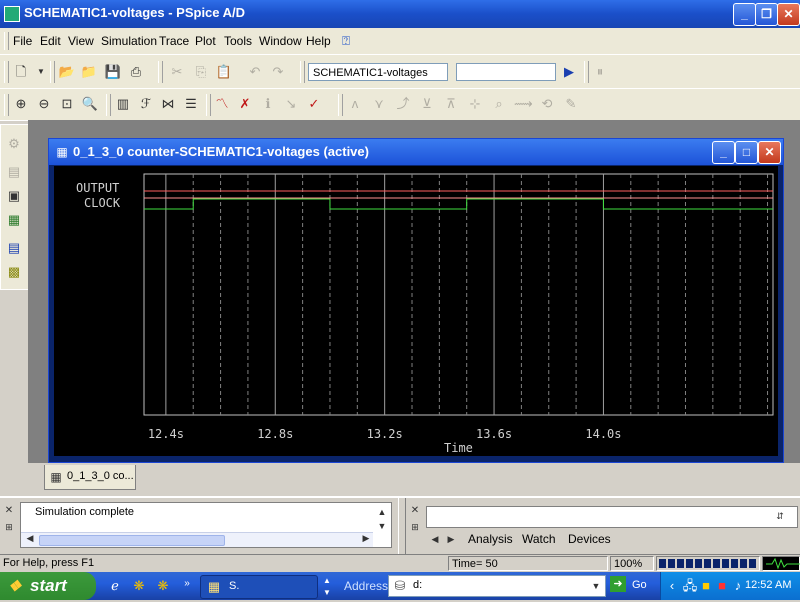 This screenshot has width=800, height=602. Describe the element at coordinates (174, 41) in the screenshot. I see `menu-trace: Trace` at that location.